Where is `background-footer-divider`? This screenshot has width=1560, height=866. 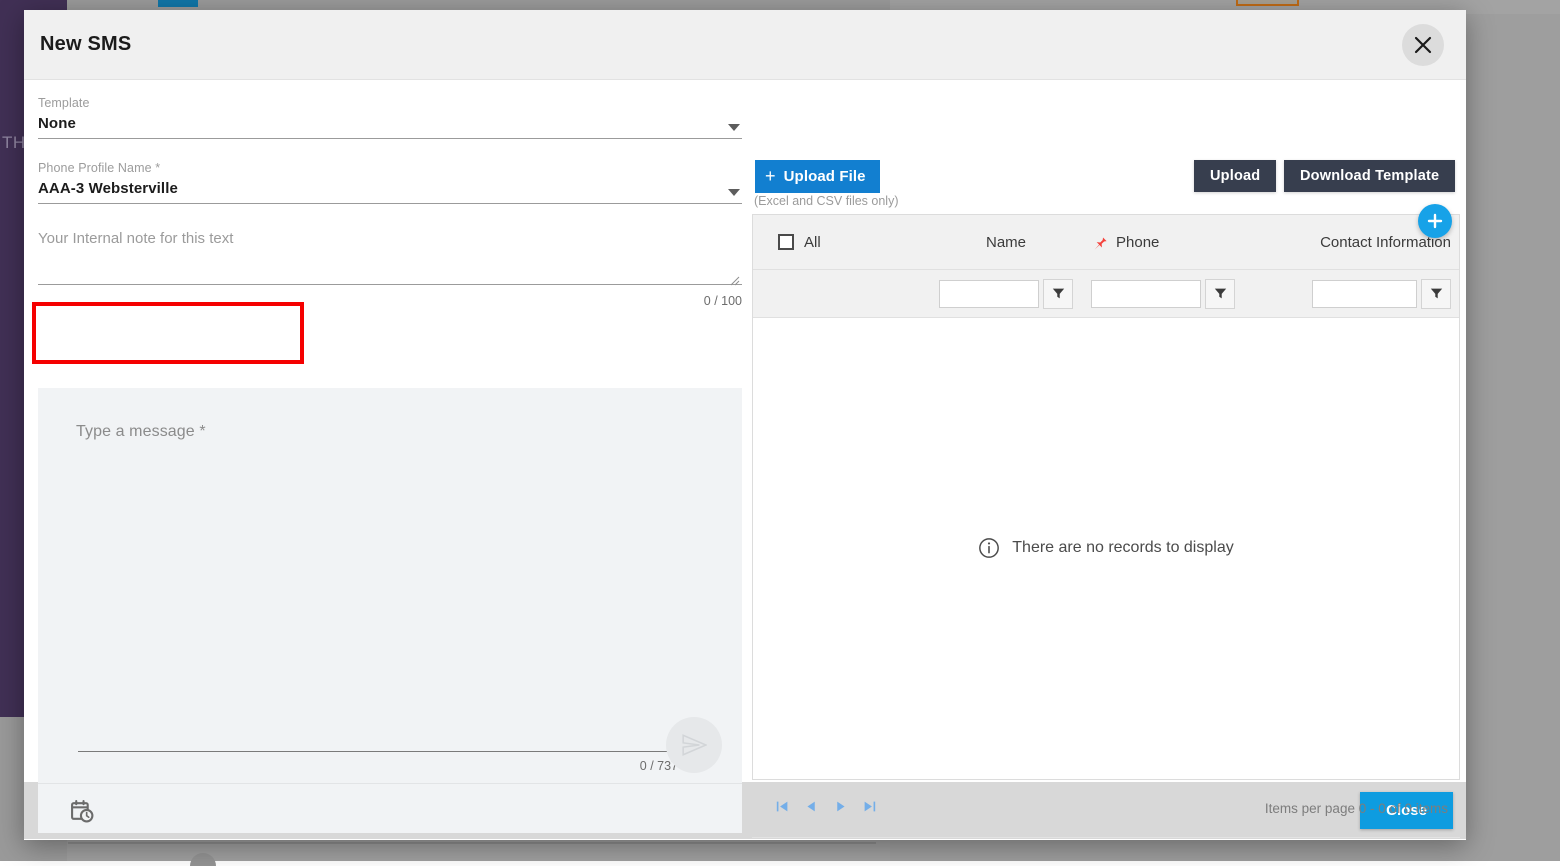 background-footer-divider is located at coordinates (472, 843).